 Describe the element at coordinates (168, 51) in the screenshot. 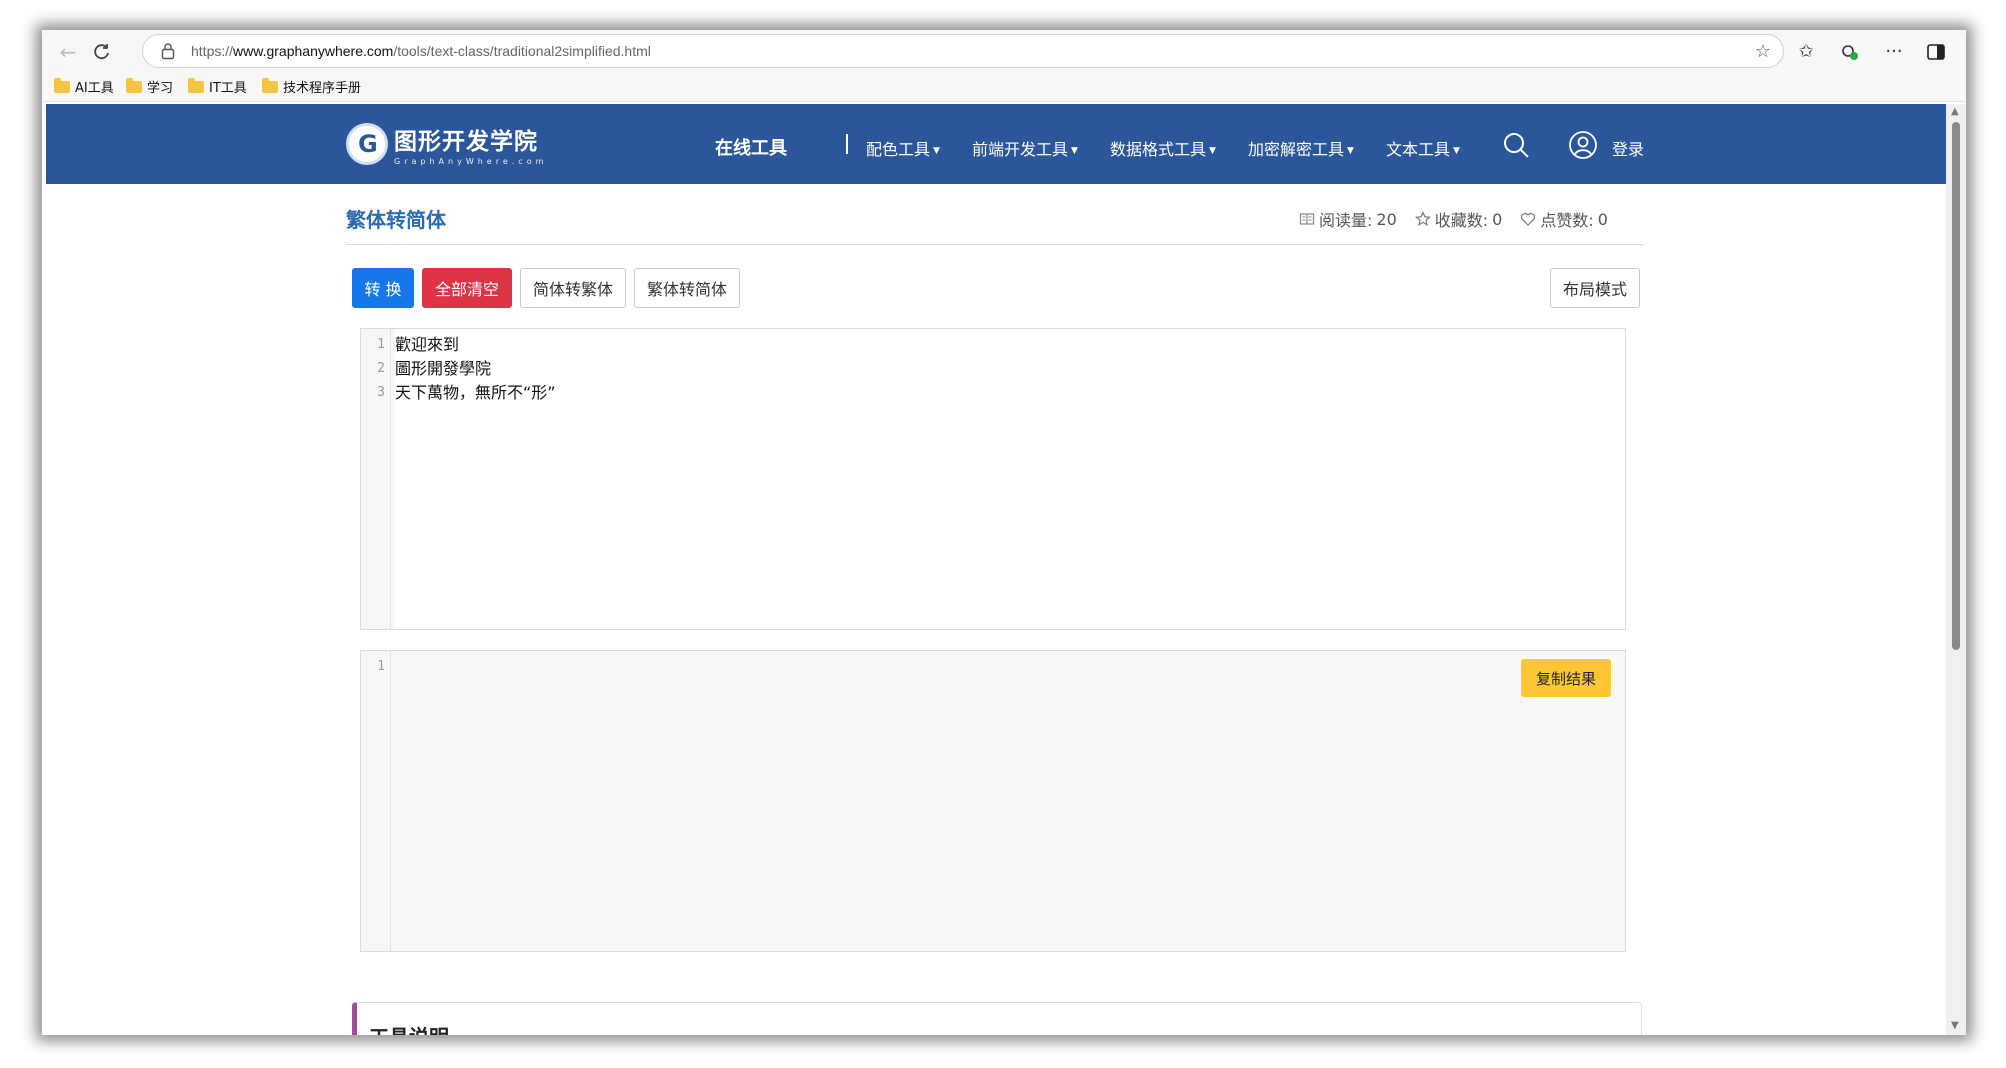

I see `lock-icon` at that location.